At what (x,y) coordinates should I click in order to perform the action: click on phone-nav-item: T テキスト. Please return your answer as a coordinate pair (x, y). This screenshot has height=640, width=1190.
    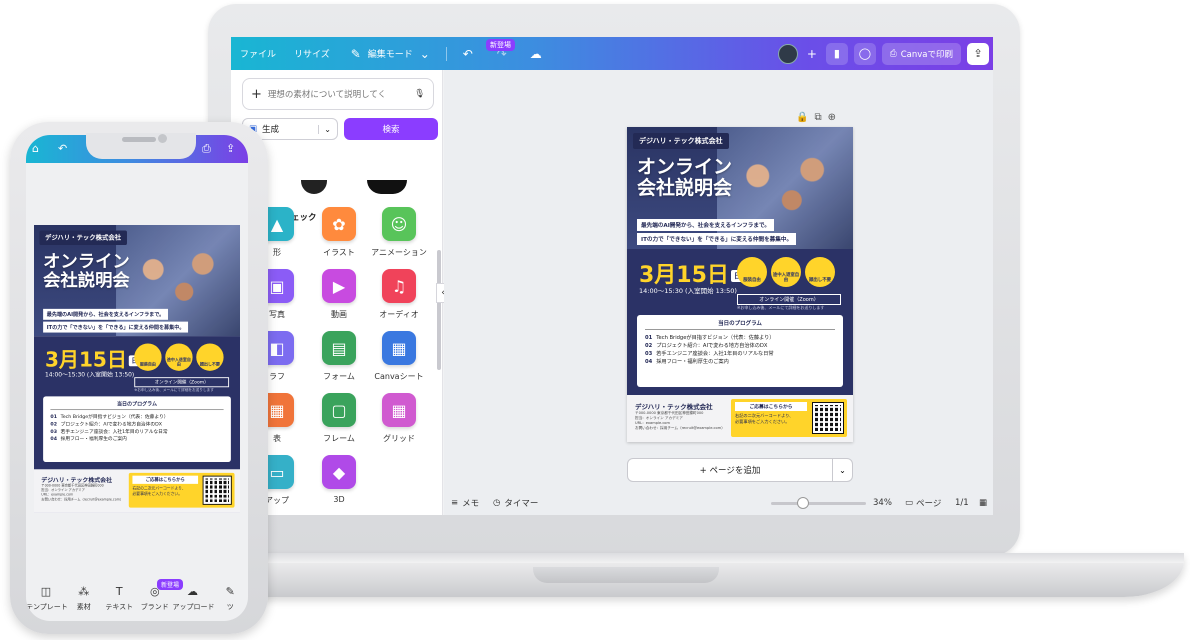
    Looking at the image, I should click on (120, 598).